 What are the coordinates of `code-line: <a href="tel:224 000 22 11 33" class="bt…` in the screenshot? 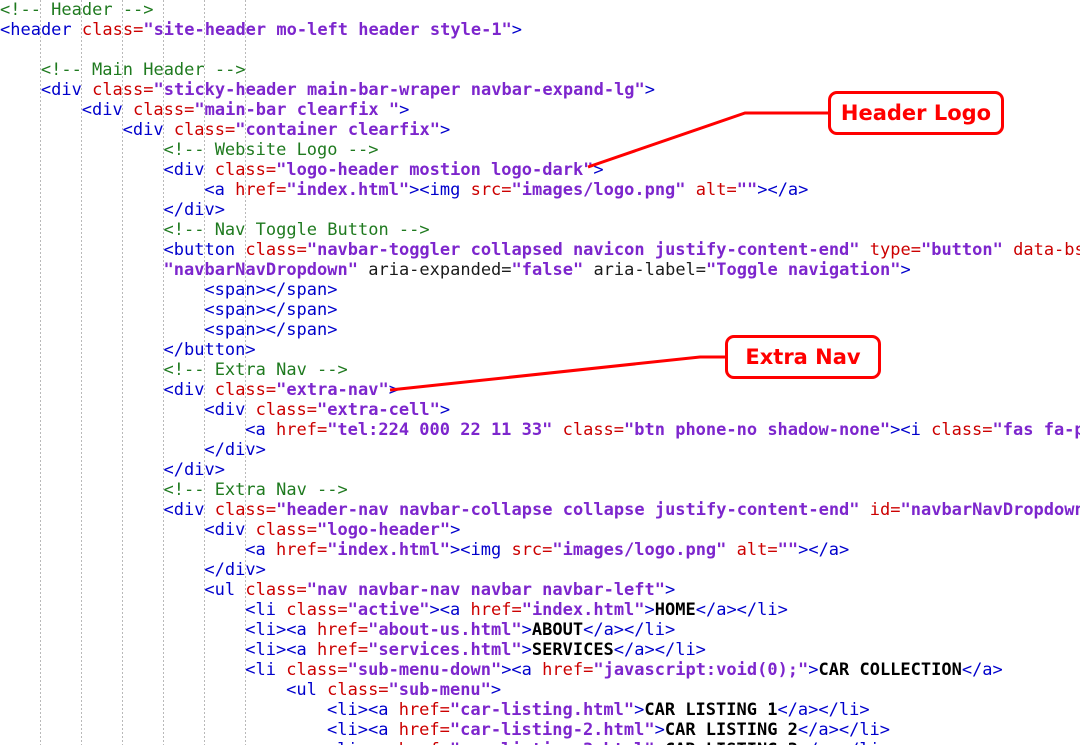 It's located at (540, 430).